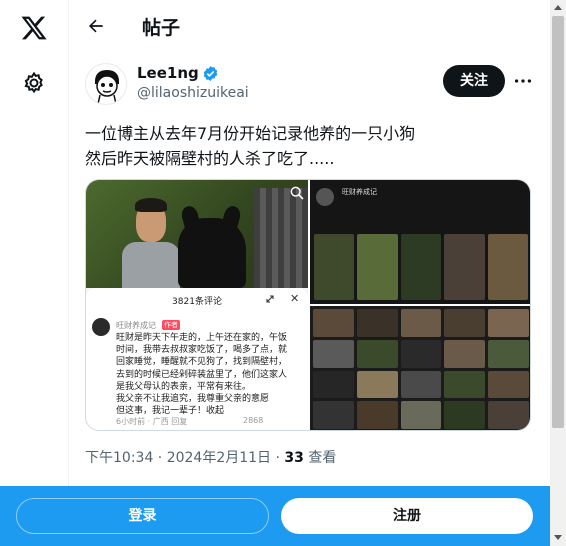 This screenshot has width=566, height=546. What do you see at coordinates (407, 516) in the screenshot?
I see `signup-button: 注册` at bounding box center [407, 516].